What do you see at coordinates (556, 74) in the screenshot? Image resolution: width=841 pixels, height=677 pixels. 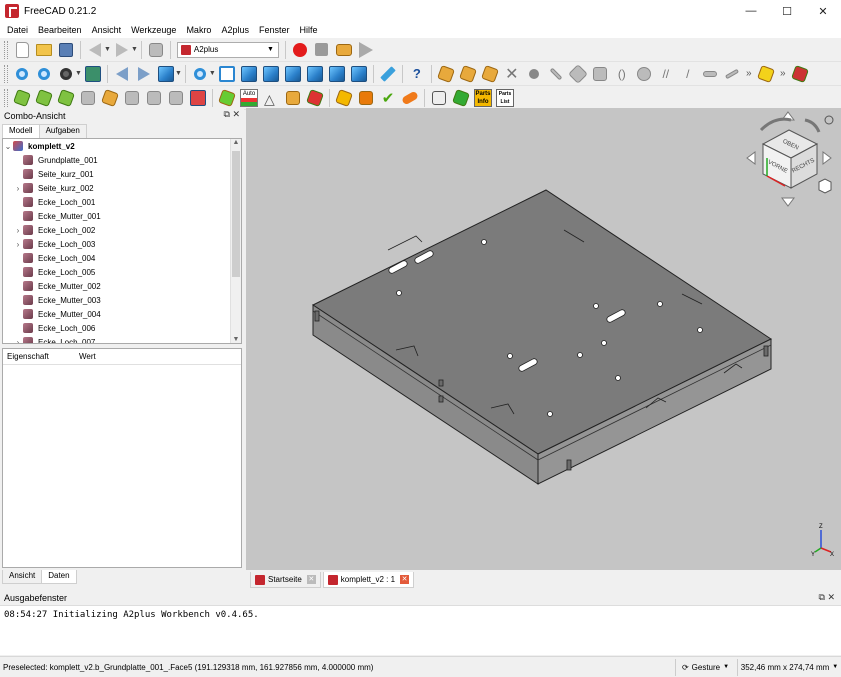 I see `constraint-line-button` at bounding box center [556, 74].